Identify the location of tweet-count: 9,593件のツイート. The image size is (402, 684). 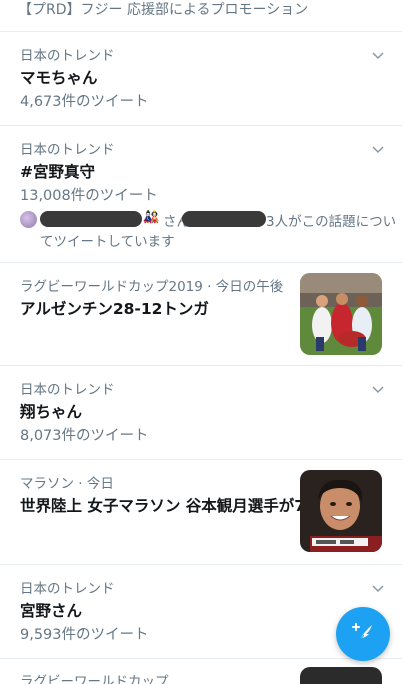
(84, 635).